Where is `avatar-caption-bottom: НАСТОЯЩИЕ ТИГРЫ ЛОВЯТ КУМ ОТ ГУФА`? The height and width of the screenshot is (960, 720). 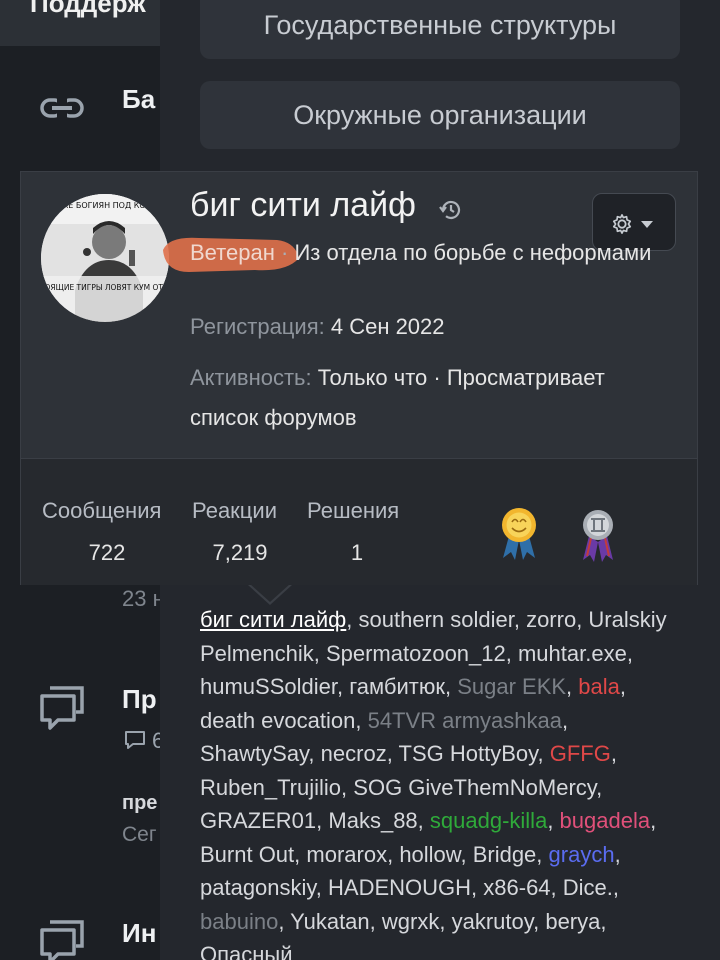
avatar-caption-bottom: НАСТОЯЩИЕ ТИГРЫ ЛОВЯТ КУМ ОТ ГУФА is located at coordinates (105, 287).